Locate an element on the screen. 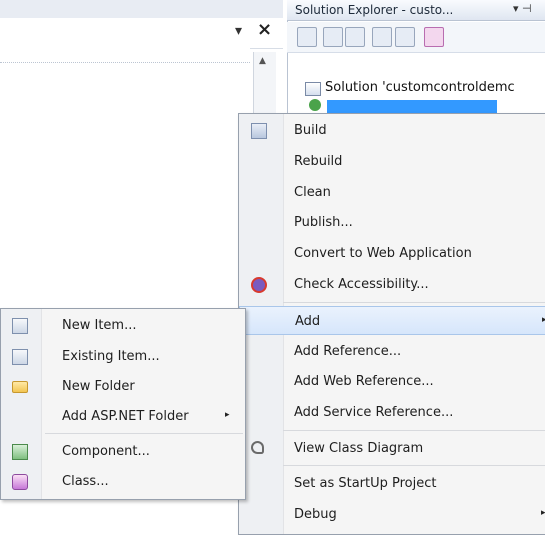 The height and width of the screenshot is (535, 545). class-icon is located at coordinates (20, 482).